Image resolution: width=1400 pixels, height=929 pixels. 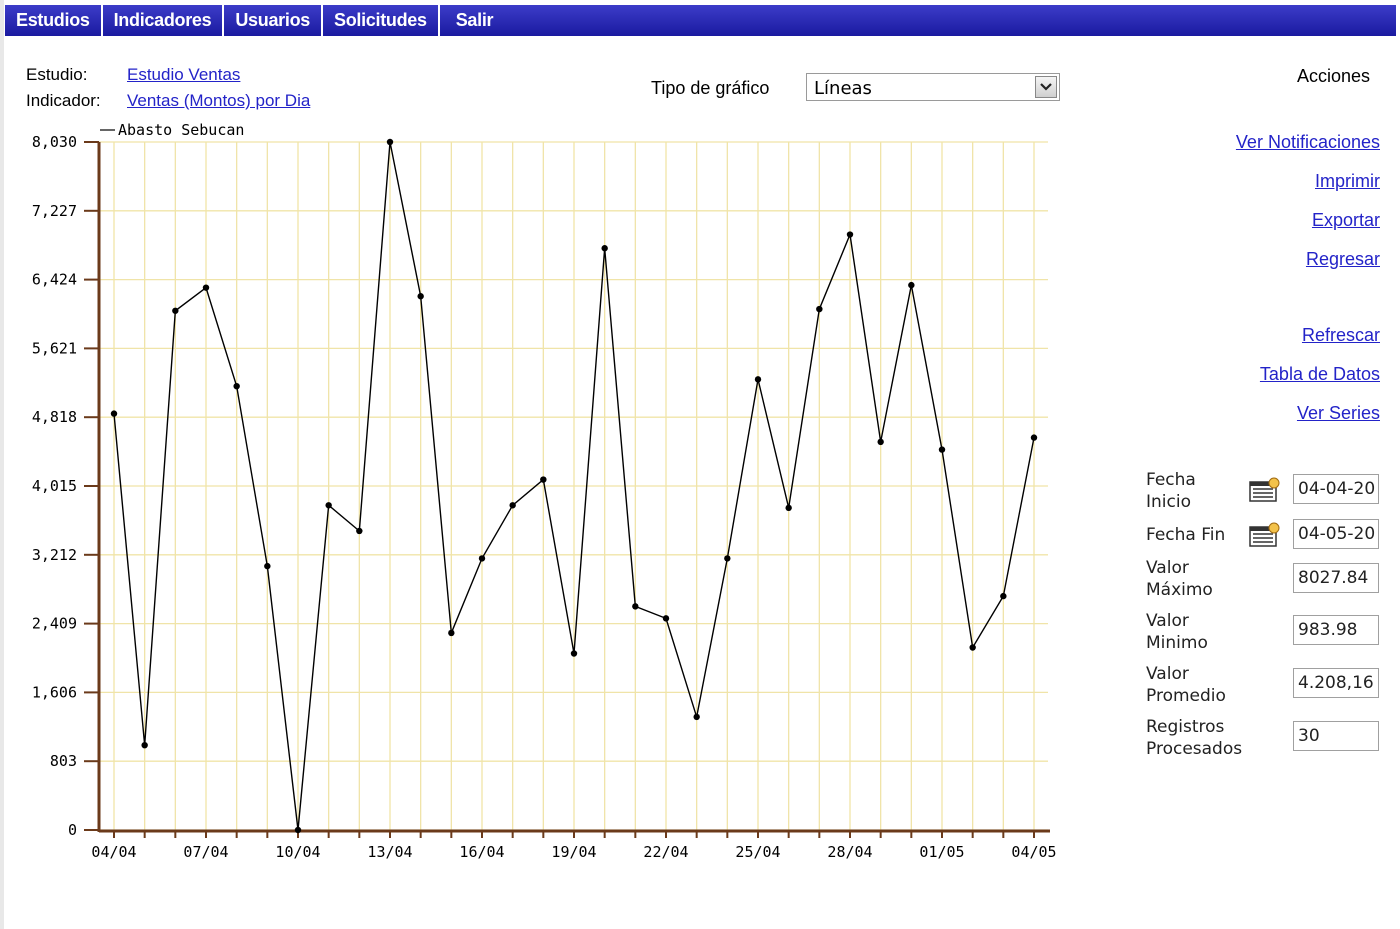 What do you see at coordinates (843, 88) in the screenshot?
I see `chart-type-value: Líneas` at bounding box center [843, 88].